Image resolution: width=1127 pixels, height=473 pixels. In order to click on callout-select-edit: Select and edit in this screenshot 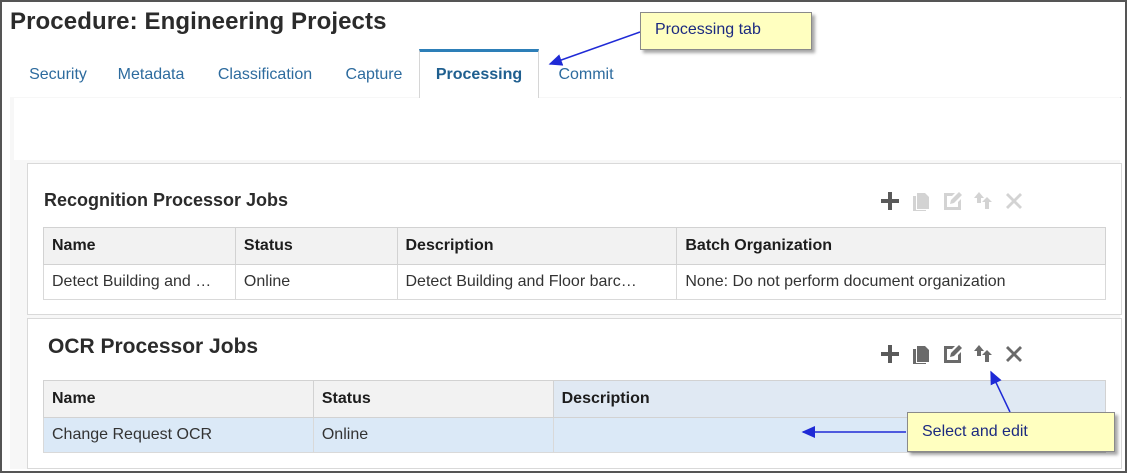, I will do `click(1011, 432)`.